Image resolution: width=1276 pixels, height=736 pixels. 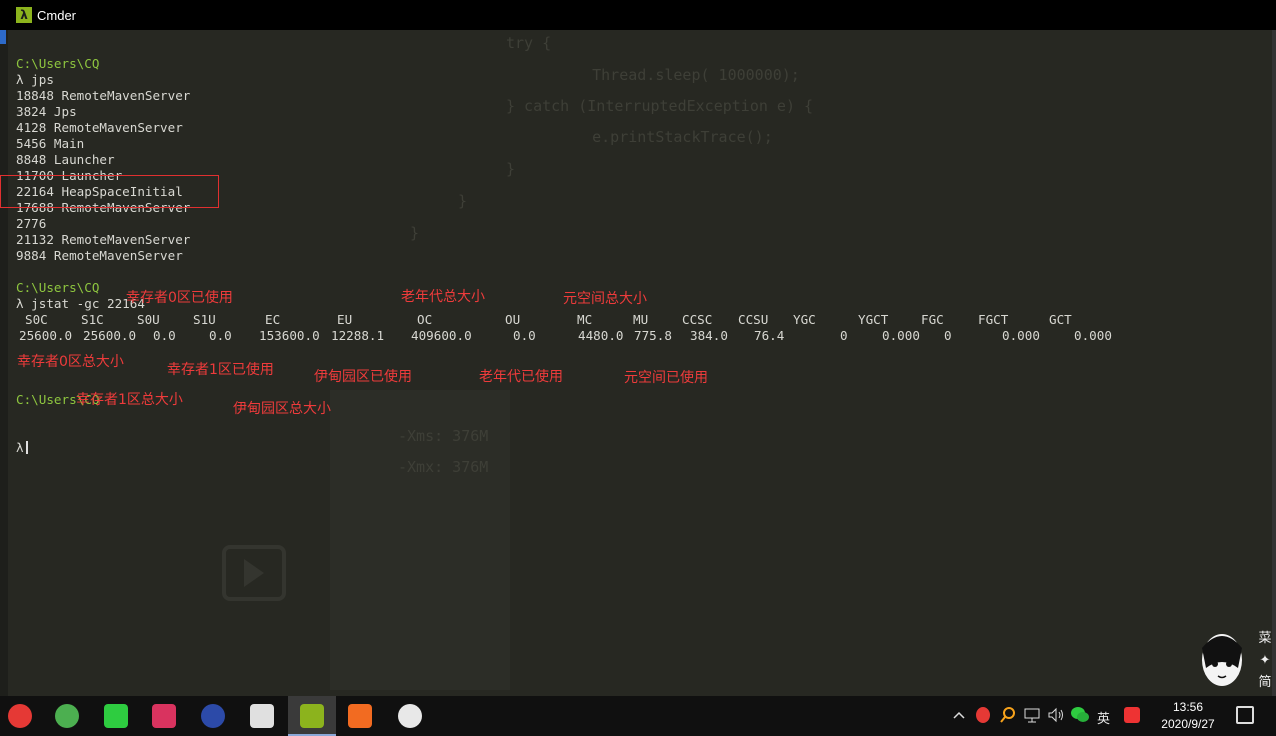 I want to click on jstat-header-cell: OU, so click(x=513, y=319).